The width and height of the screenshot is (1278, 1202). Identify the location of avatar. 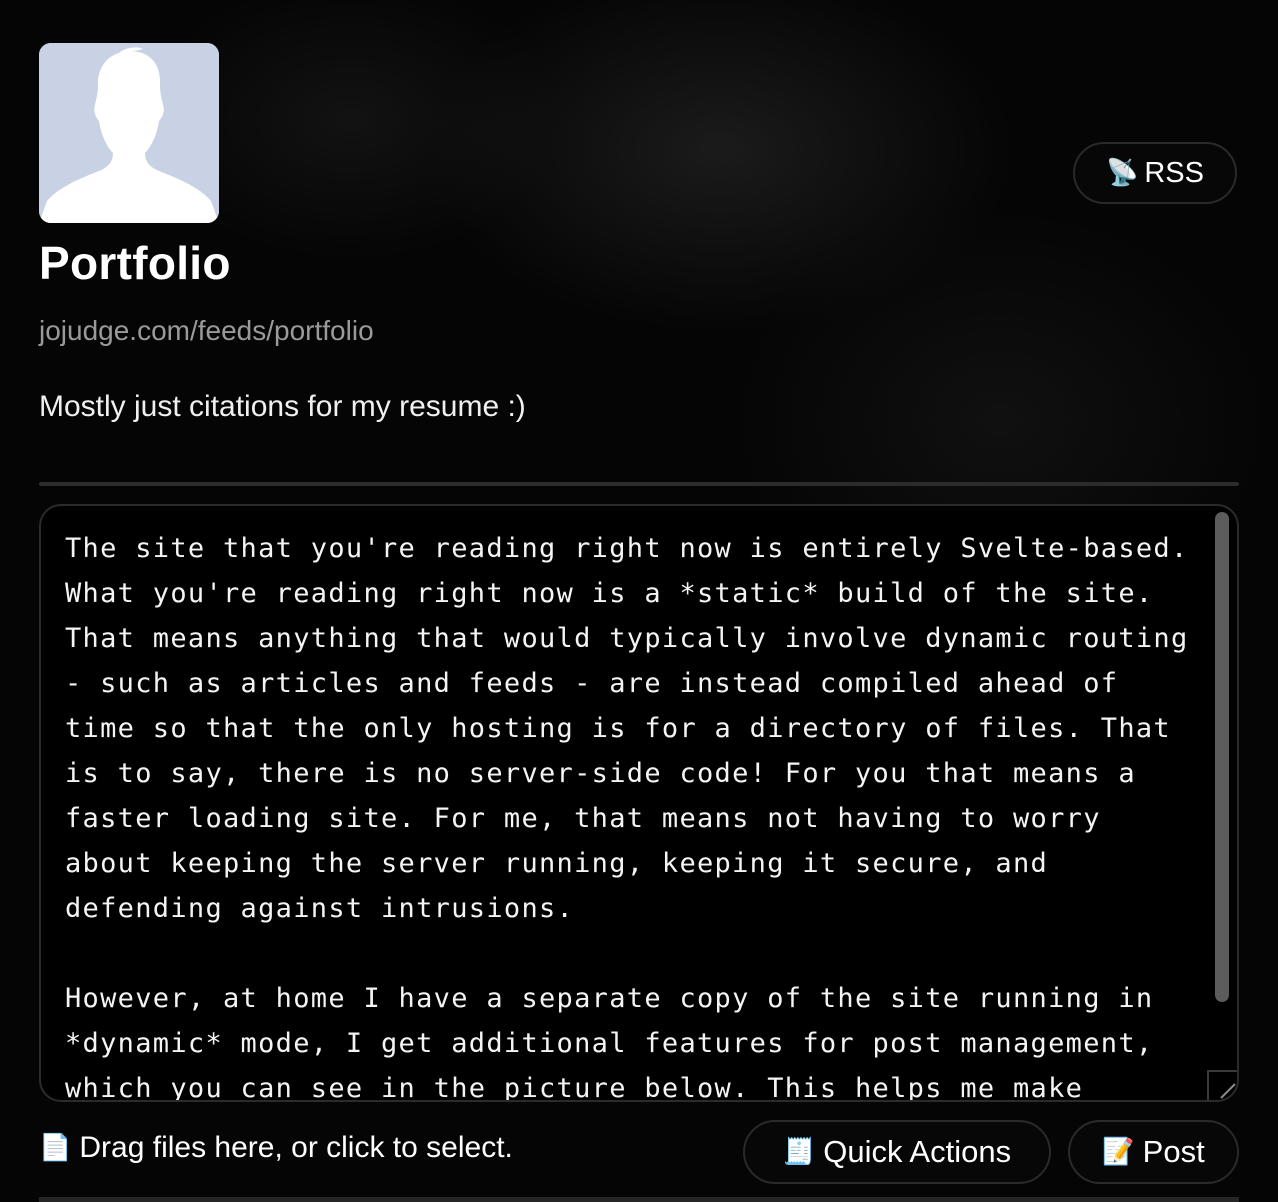
(129, 133).